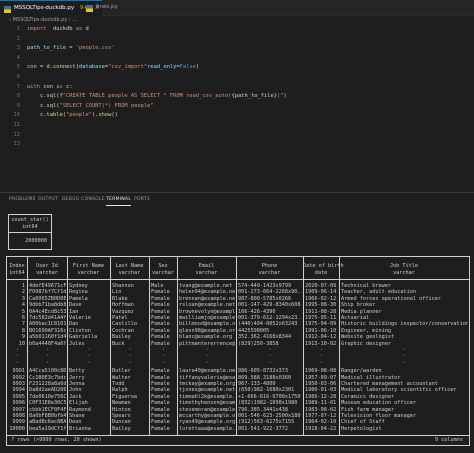 This screenshot has width=474, height=453. I want to click on column-header: Email varchar, so click(206, 269).